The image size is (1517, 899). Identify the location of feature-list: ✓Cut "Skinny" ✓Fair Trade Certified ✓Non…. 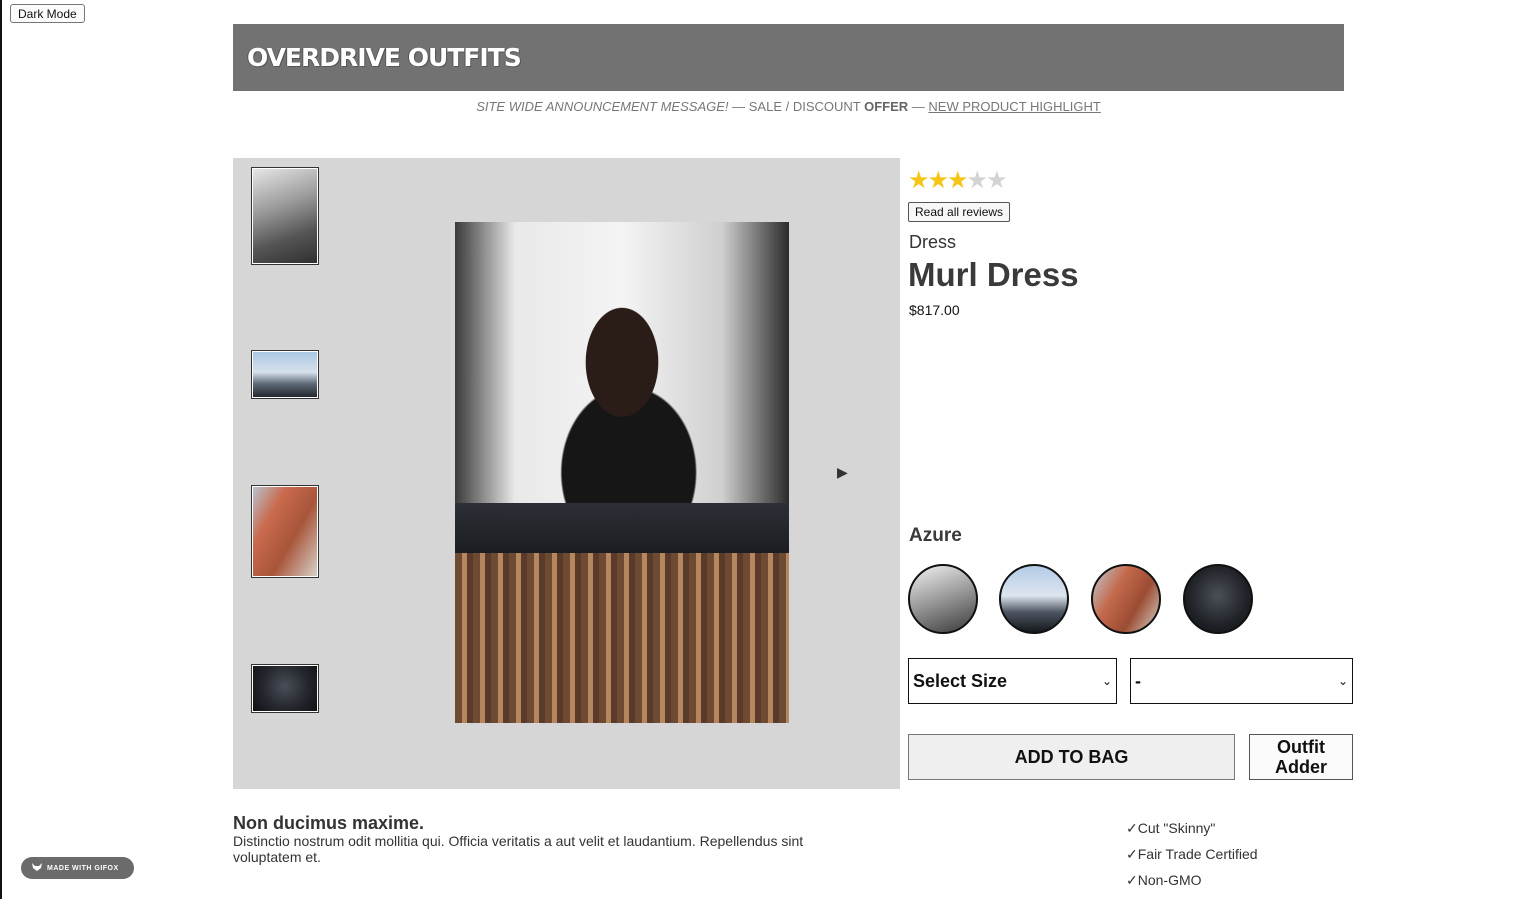
(1192, 859).